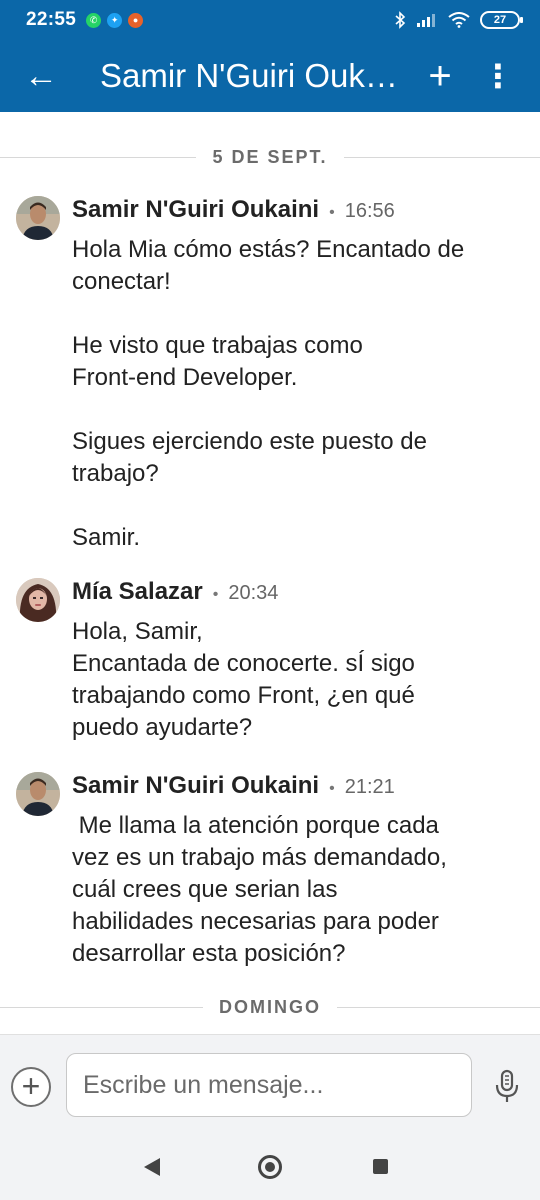 The image size is (540, 1200). I want to click on twitter-icon: ✦, so click(115, 20).